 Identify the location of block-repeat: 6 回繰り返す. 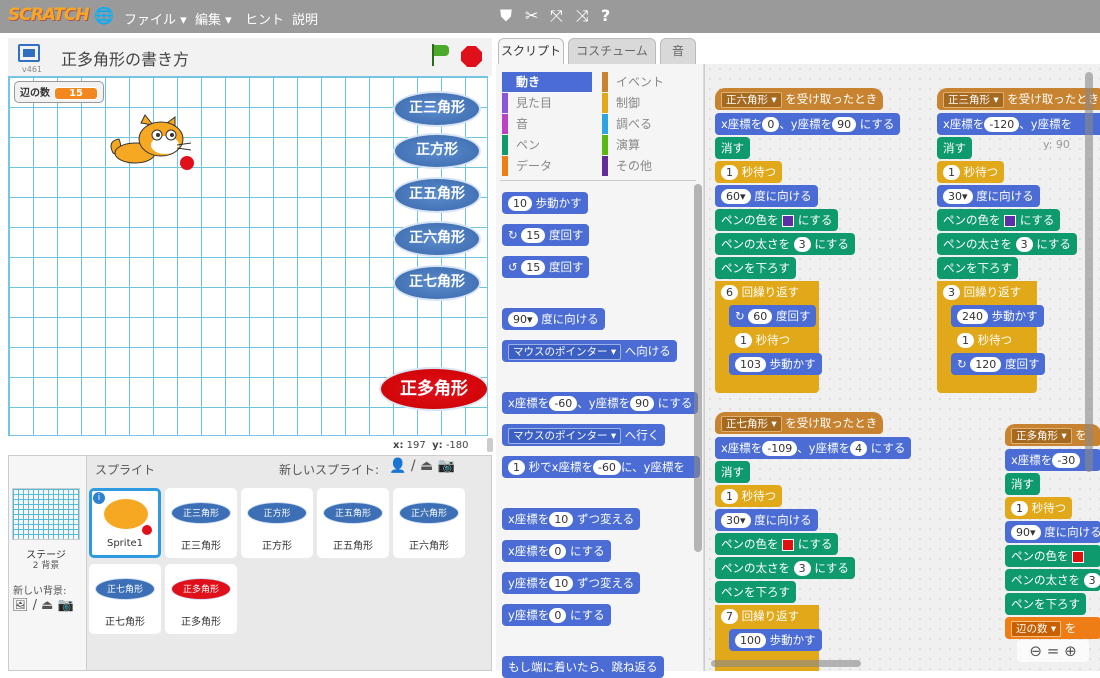
(760, 292).